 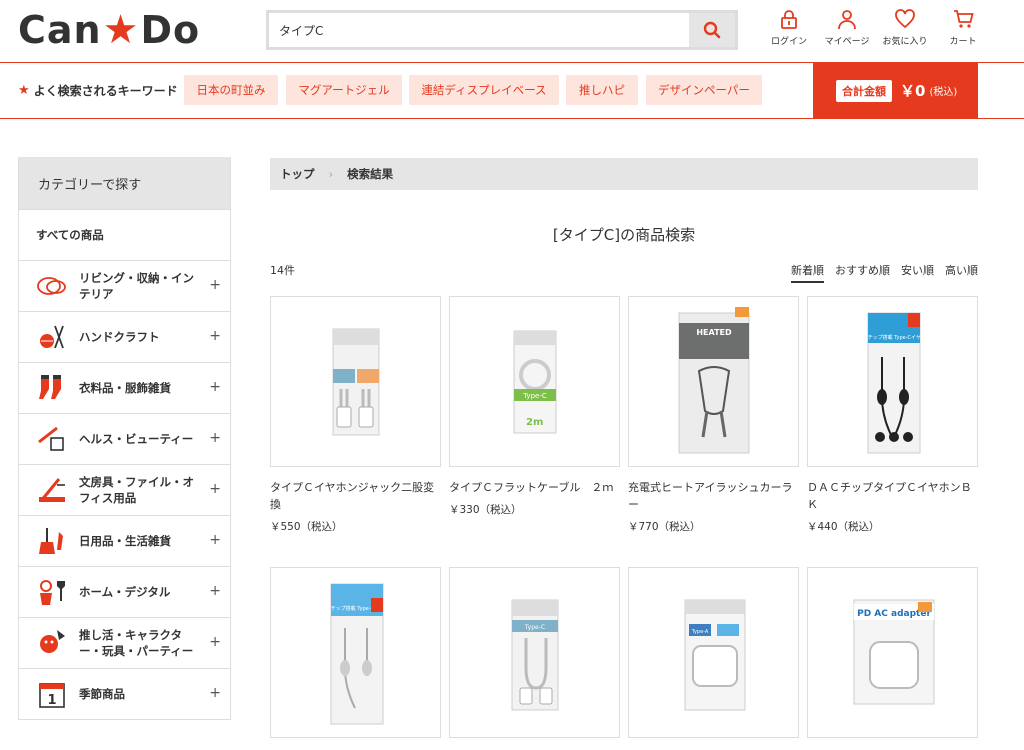 I want to click on search-box, so click(x=502, y=30).